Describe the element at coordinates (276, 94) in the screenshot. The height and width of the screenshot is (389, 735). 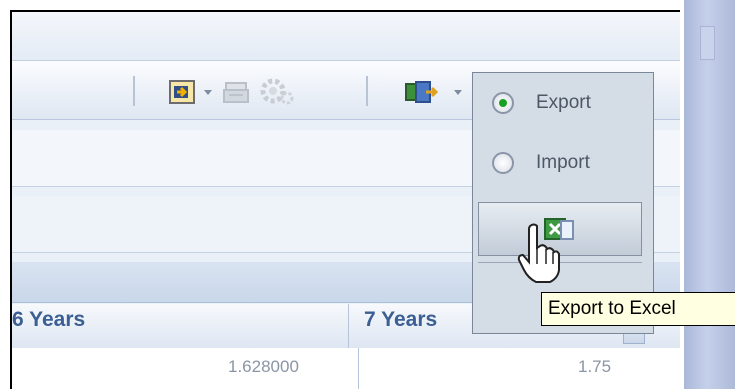
I see `gear-icon` at that location.